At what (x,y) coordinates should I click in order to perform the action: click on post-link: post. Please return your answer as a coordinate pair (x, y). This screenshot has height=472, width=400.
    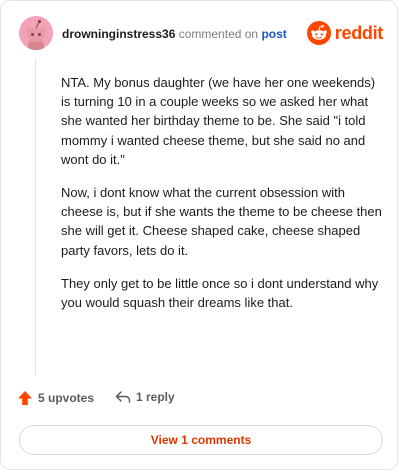
    Looking at the image, I should click on (273, 34).